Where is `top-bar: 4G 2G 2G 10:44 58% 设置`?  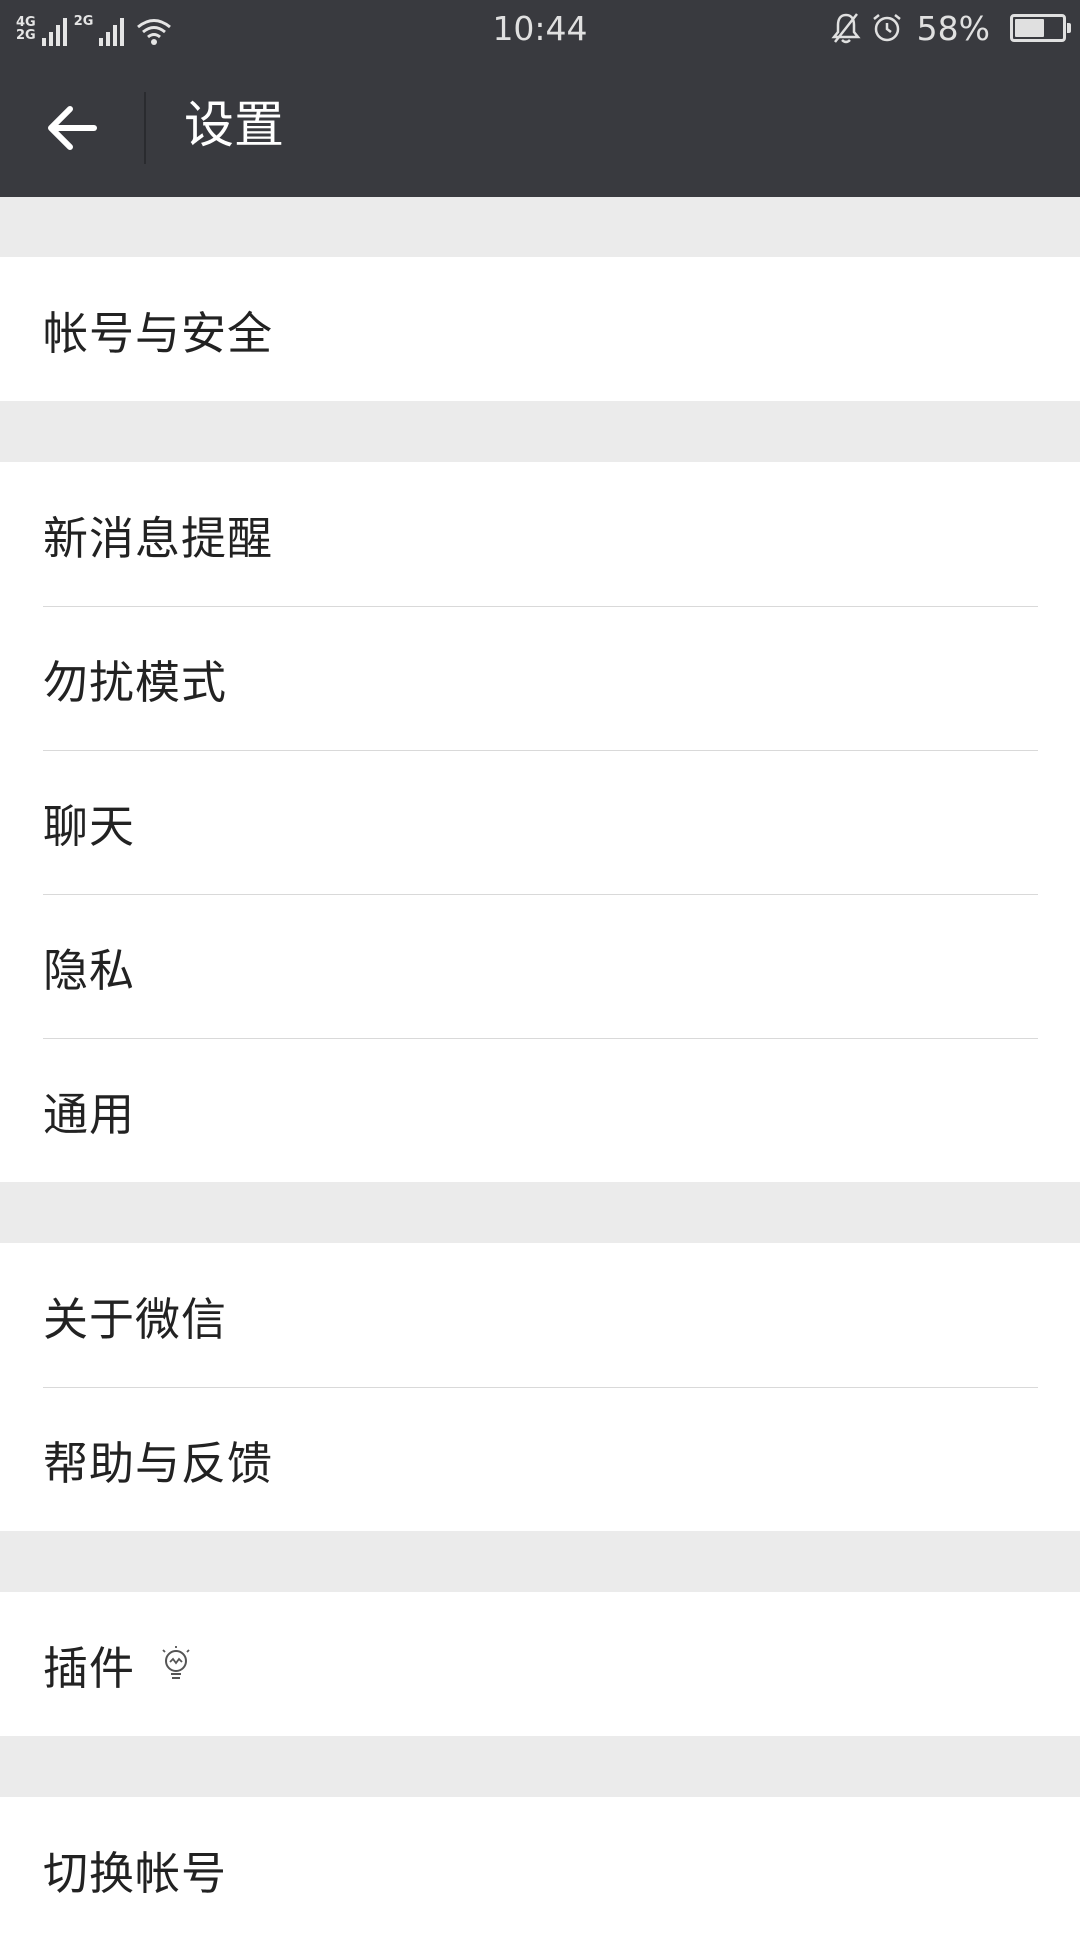 top-bar: 4G 2G 2G 10:44 58% 设置 is located at coordinates (540, 98).